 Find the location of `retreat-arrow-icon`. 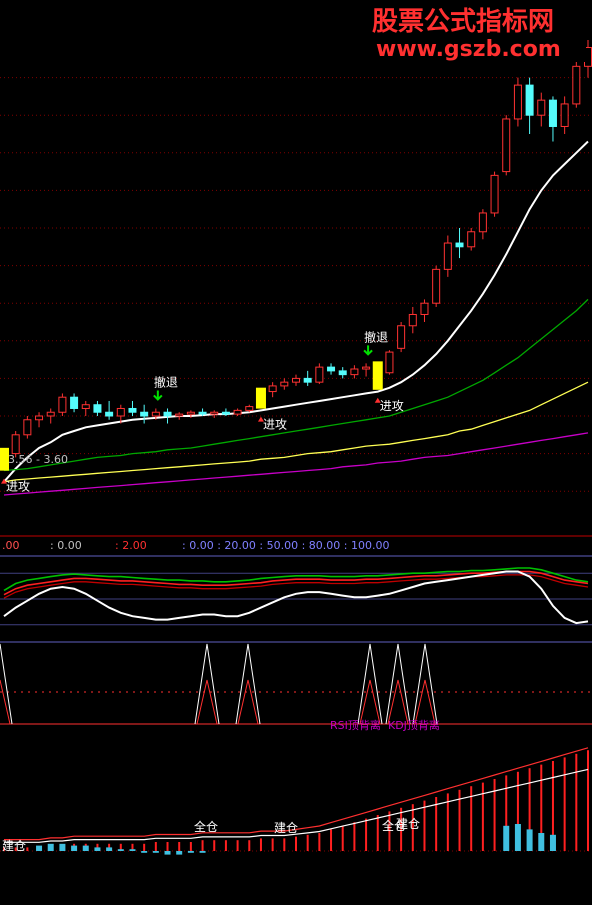

retreat-arrow-icon is located at coordinates (158, 395).